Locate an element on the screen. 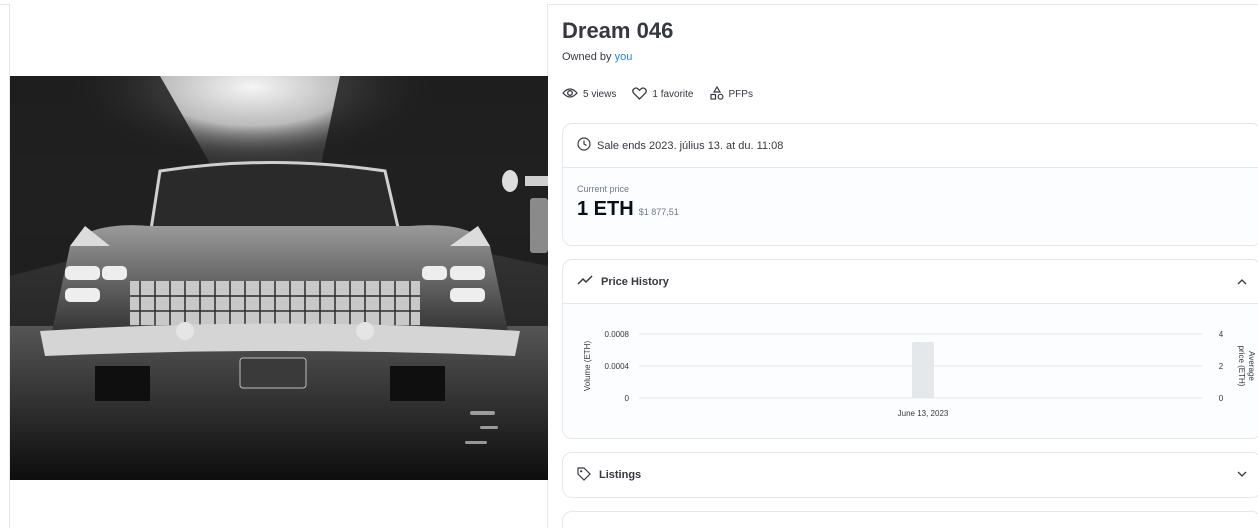  y2-axis-label-line1: Average is located at coordinates (1251, 366).